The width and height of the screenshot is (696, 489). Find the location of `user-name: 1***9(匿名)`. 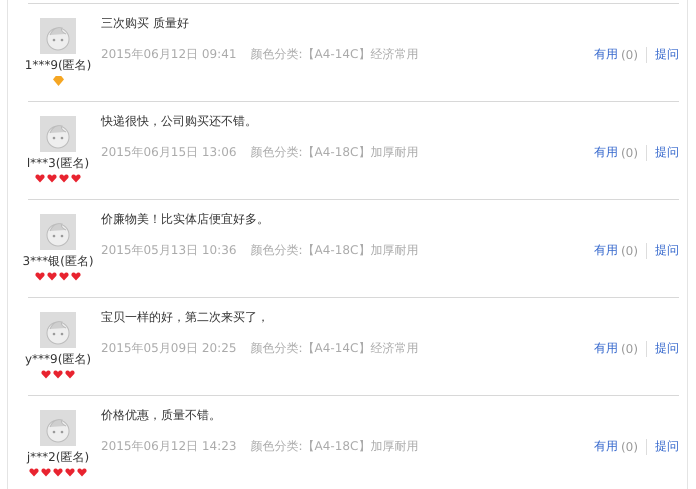

user-name: 1***9(匿名) is located at coordinates (58, 65).